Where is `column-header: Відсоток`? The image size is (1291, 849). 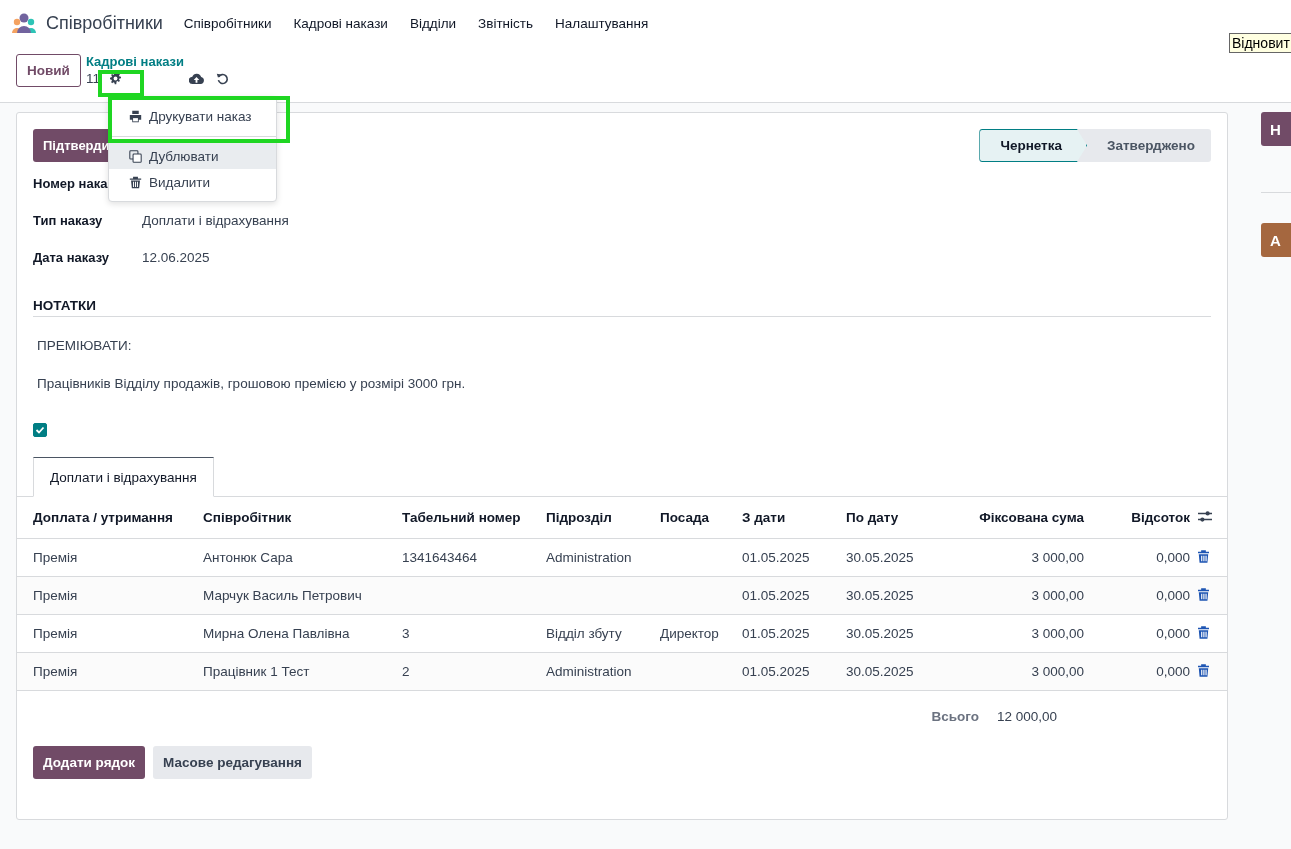 column-header: Відсоток is located at coordinates (1149, 518).